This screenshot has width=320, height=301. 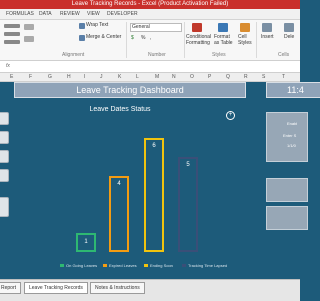 What do you see at coordinates (70, 14) in the screenshot?
I see `tab-review: REVIEW` at bounding box center [70, 14].